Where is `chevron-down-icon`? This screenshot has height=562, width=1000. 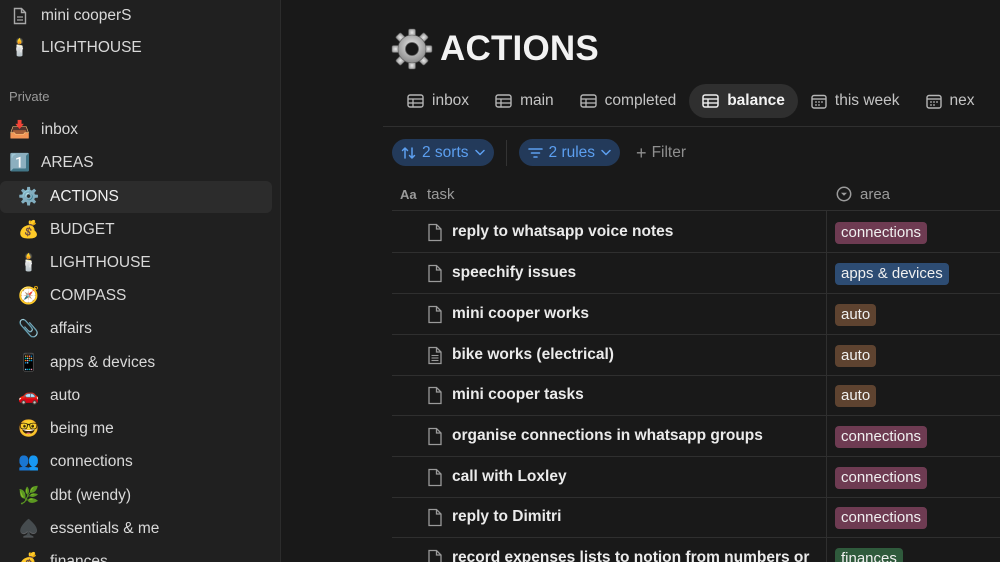
chevron-down-icon is located at coordinates (606, 152).